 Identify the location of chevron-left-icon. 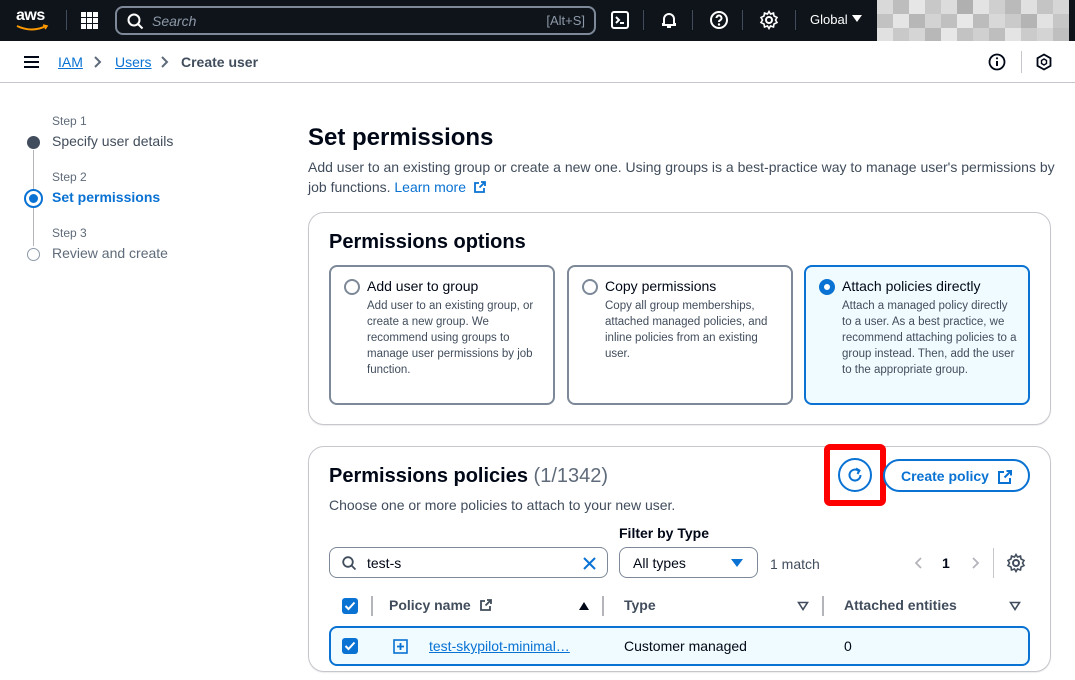
(919, 563).